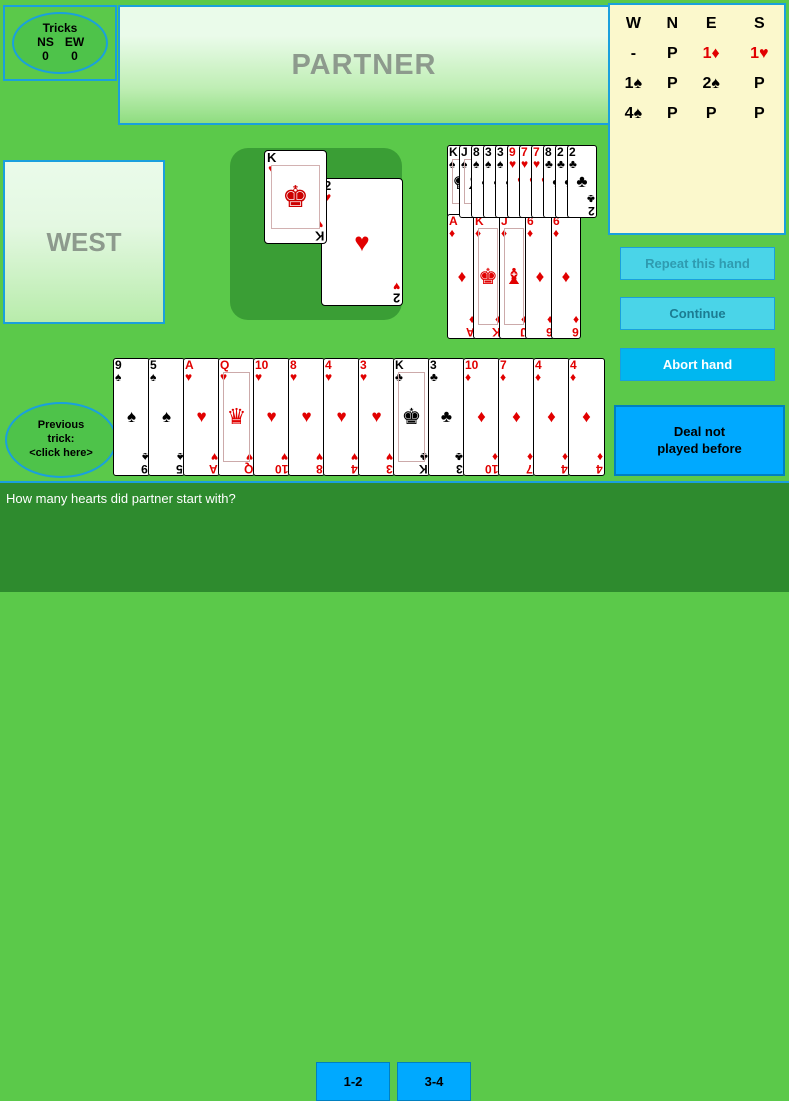  I want to click on bidding-box: W N E S - P 1♦ 1♥ 1♠ P 2♠ P 4♠ P P P, so click(697, 119).